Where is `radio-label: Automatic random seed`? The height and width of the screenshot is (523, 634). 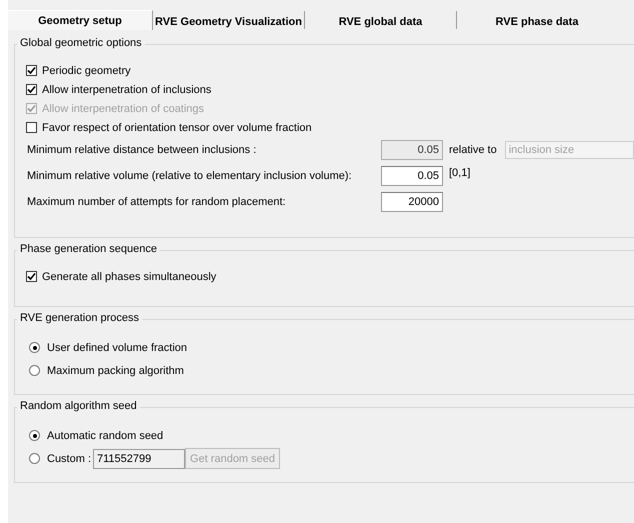
radio-label: Automatic random seed is located at coordinates (105, 436).